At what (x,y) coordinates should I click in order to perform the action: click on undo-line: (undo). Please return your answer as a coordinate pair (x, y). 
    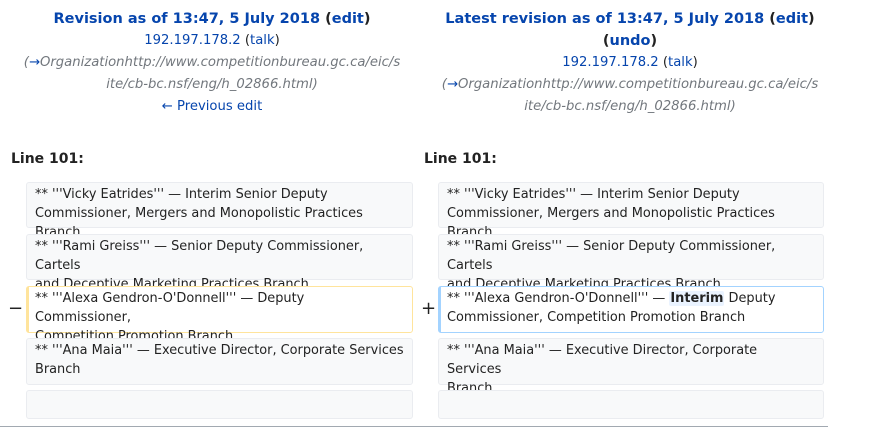
    Looking at the image, I should click on (630, 41).